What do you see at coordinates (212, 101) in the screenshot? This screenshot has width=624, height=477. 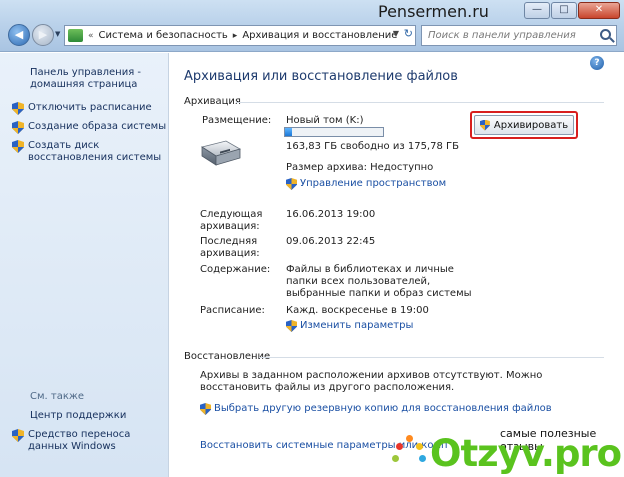 I see `backup-section-heading: Архивация` at bounding box center [212, 101].